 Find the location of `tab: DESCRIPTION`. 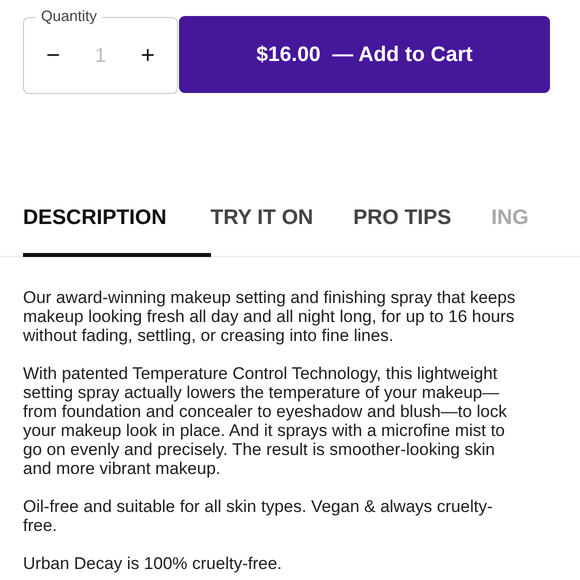

tab: DESCRIPTION is located at coordinates (117, 225).